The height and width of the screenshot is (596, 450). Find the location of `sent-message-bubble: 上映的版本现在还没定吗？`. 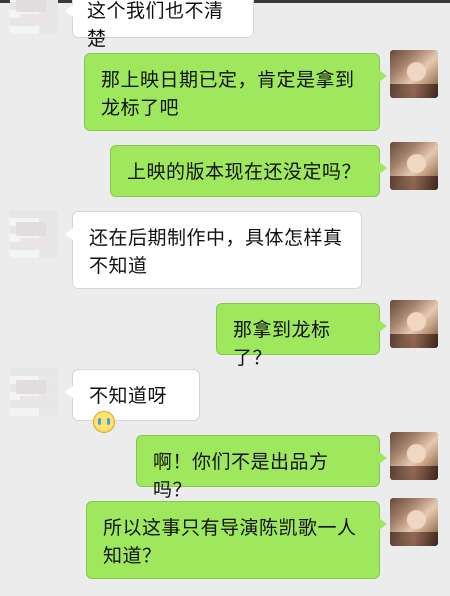

sent-message-bubble: 上映的版本现在还没定吗？ is located at coordinates (248, 171).